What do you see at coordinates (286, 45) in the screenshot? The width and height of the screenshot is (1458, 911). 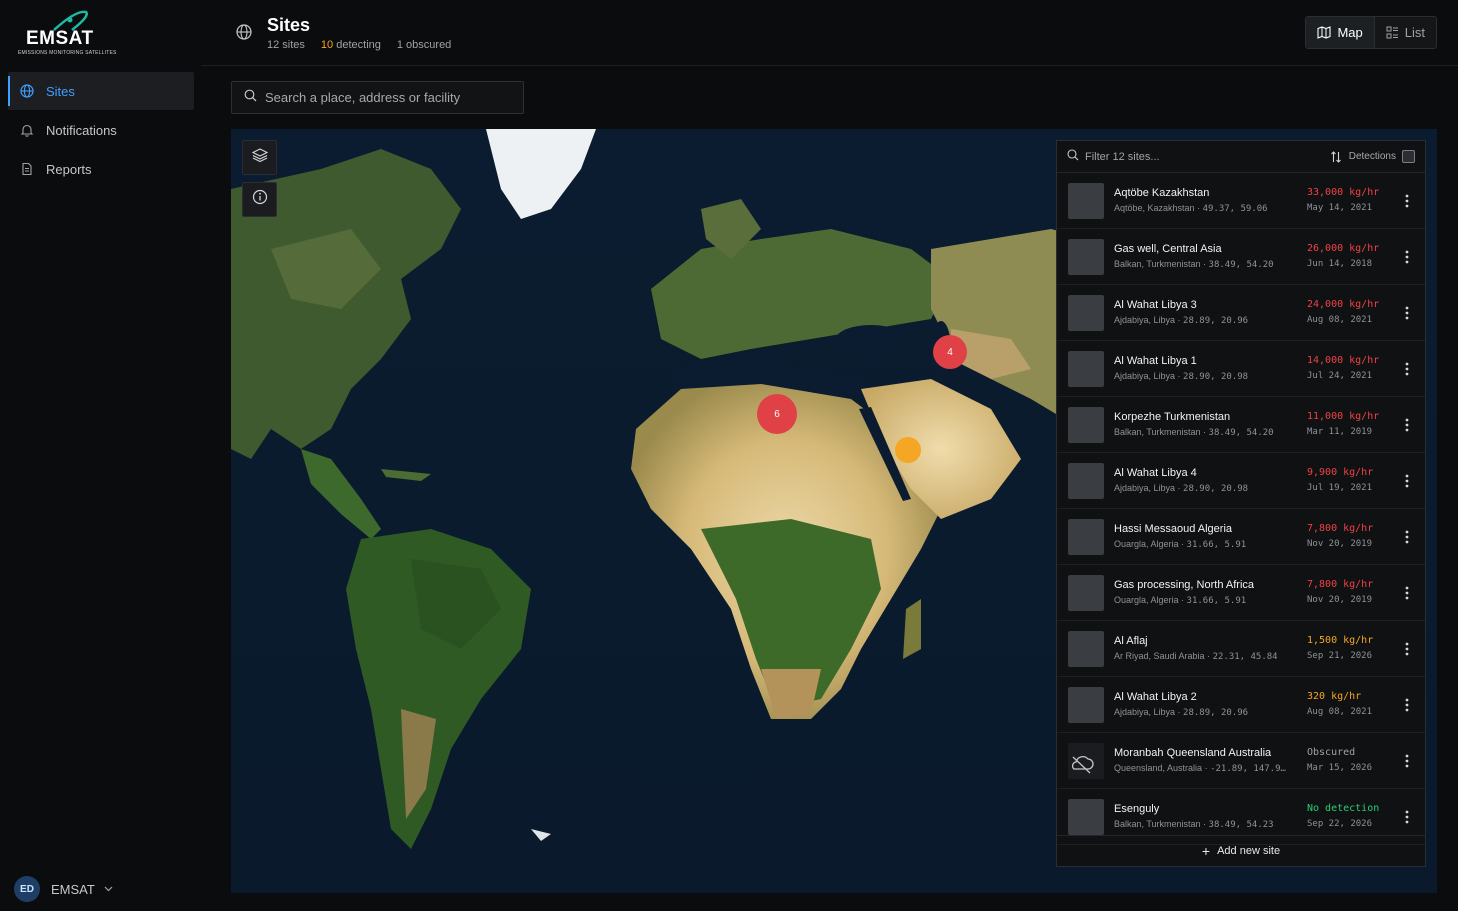 I see `sites-count: 12 sites` at bounding box center [286, 45].